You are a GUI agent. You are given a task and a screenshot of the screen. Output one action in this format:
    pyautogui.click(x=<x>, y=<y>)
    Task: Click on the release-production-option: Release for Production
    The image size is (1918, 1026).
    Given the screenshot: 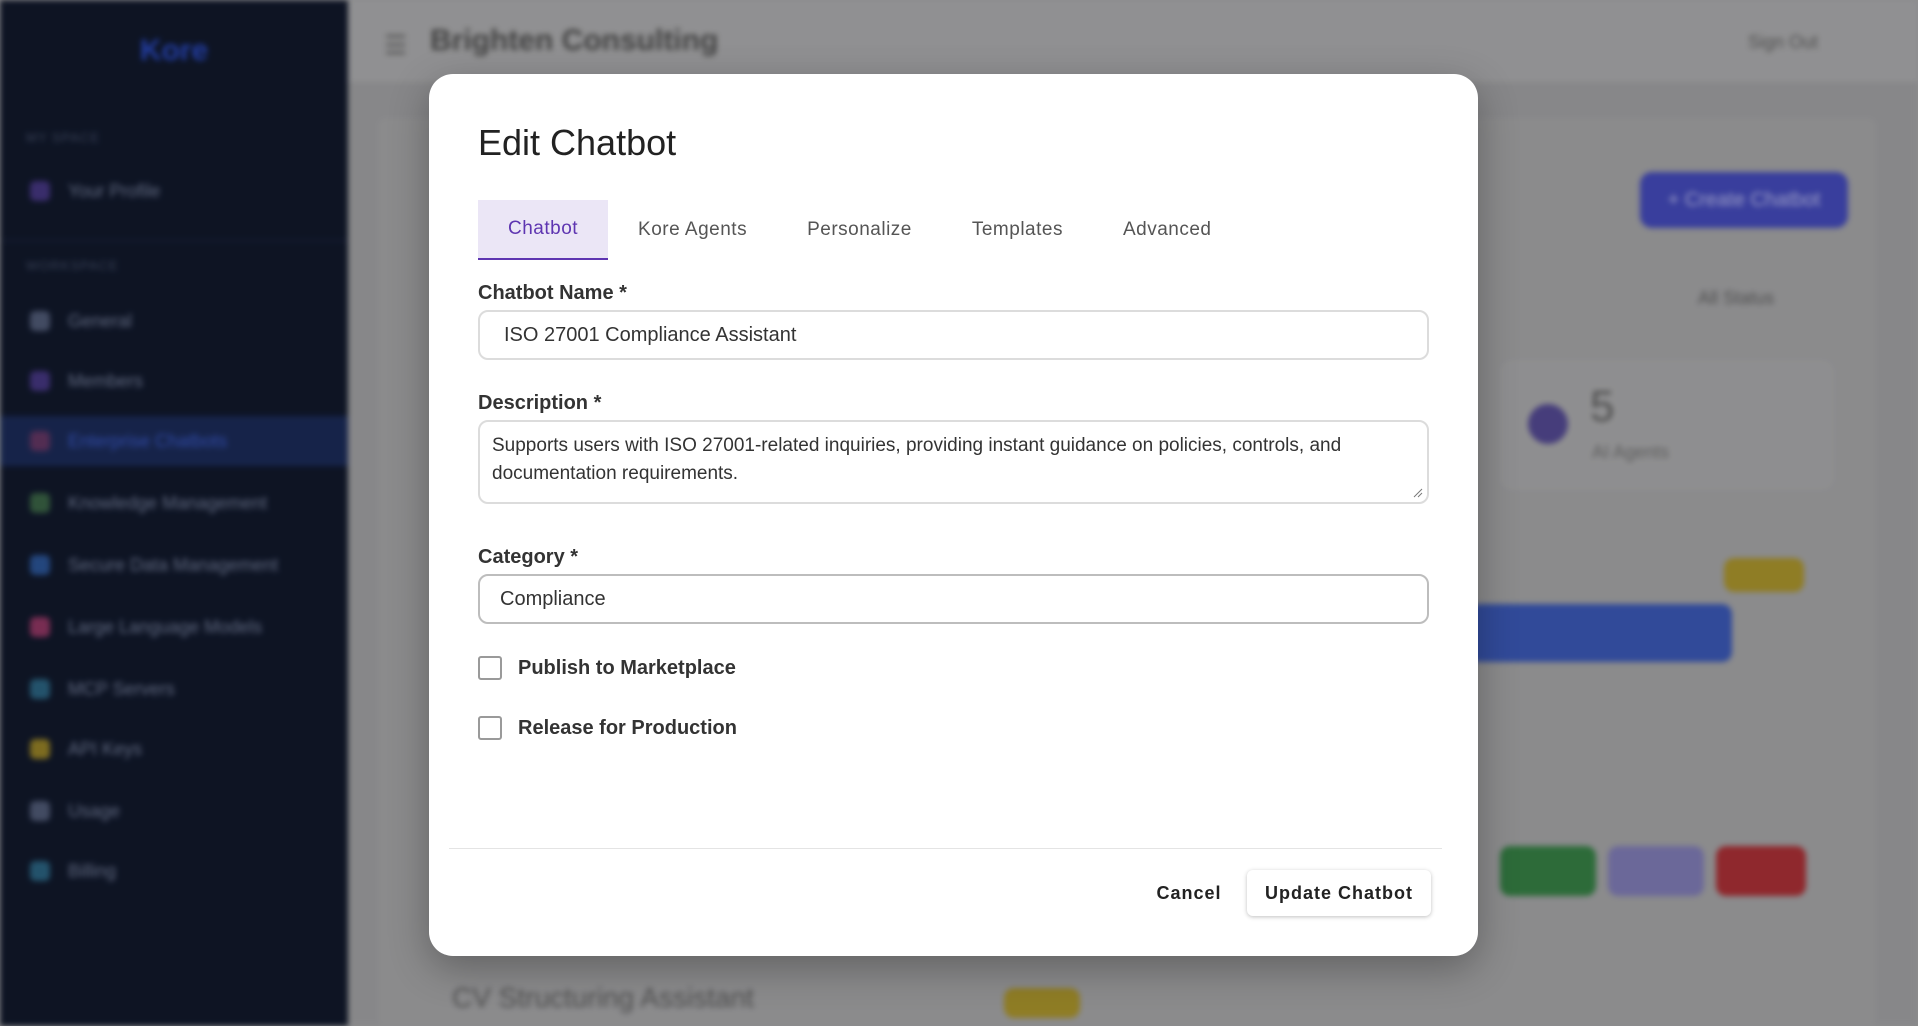 What is the action you would take?
    pyautogui.click(x=607, y=728)
    